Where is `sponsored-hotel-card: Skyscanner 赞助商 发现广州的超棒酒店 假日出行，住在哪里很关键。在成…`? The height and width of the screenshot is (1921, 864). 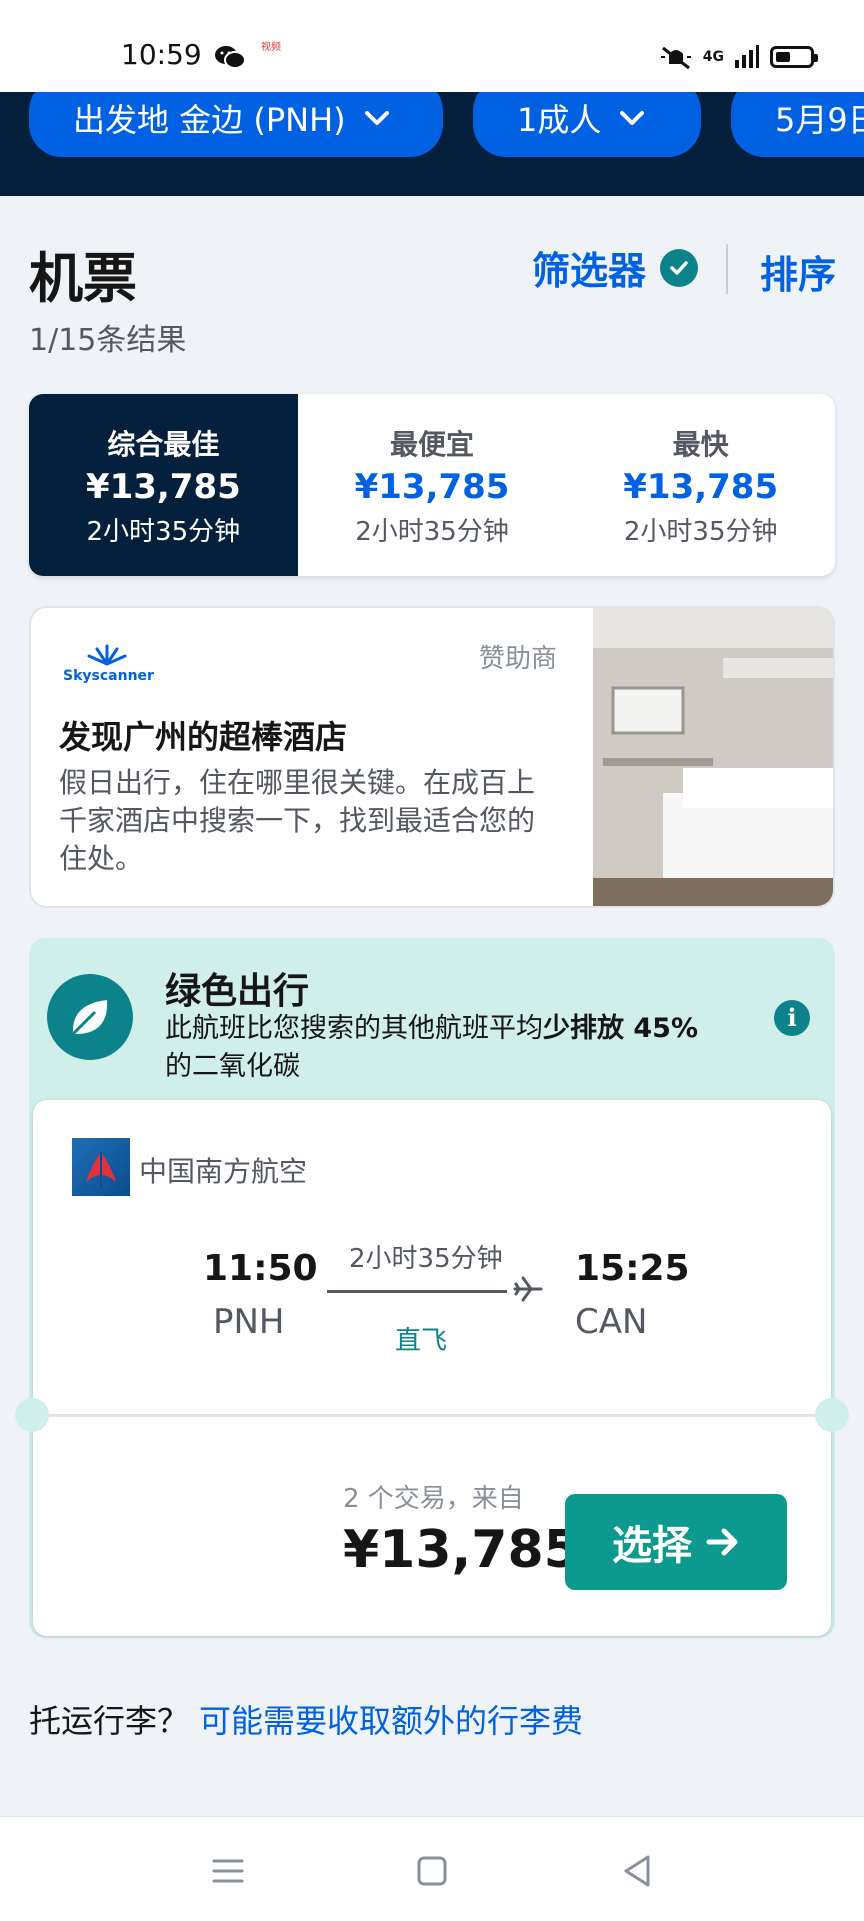 sponsored-hotel-card: Skyscanner 赞助商 发现广州的超棒酒店 假日出行，住在哪里很关键。在成… is located at coordinates (432, 757).